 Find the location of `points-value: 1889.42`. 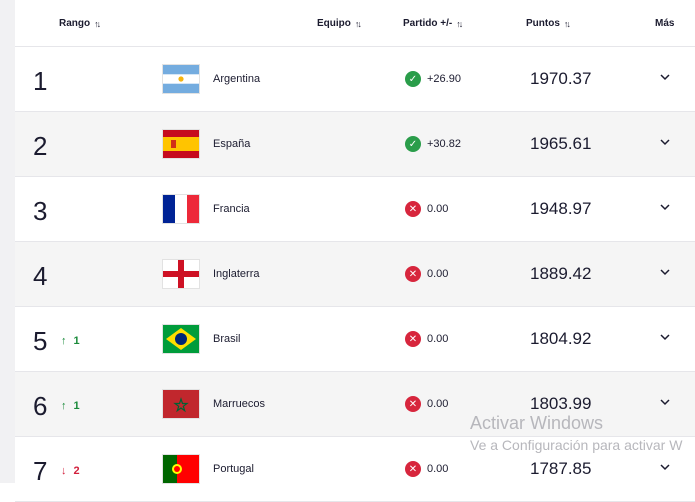

points-value: 1889.42 is located at coordinates (561, 273).